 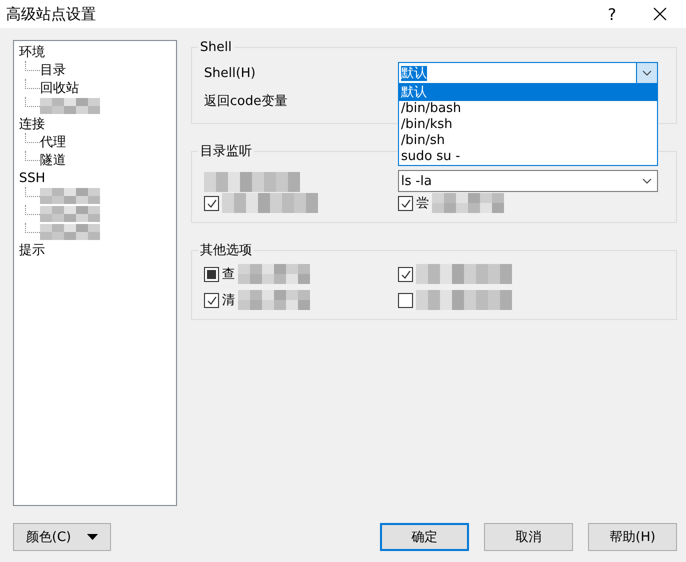 I want to click on help-button: ?, so click(x=612, y=14).